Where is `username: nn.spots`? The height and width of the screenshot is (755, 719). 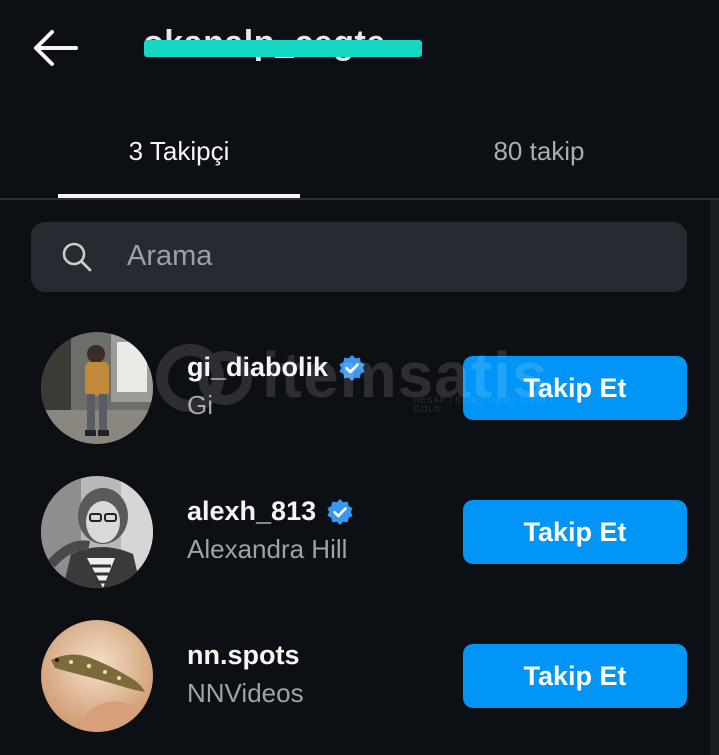 username: nn.spots is located at coordinates (243, 655).